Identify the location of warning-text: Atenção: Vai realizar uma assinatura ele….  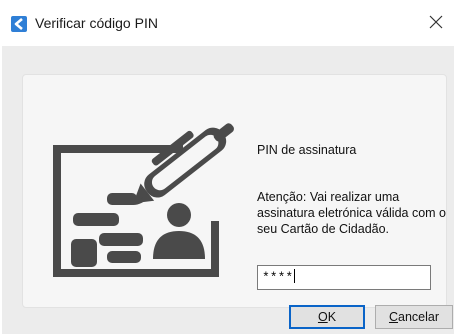
(351, 213).